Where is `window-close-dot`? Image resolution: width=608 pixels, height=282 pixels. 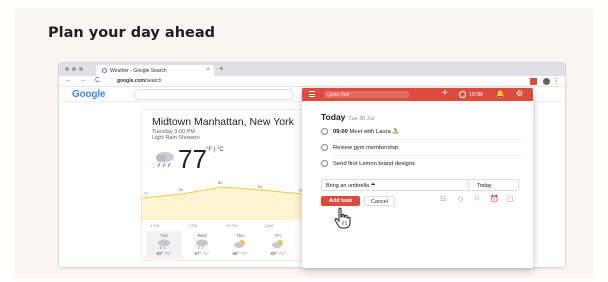
window-close-dot is located at coordinates (67, 69).